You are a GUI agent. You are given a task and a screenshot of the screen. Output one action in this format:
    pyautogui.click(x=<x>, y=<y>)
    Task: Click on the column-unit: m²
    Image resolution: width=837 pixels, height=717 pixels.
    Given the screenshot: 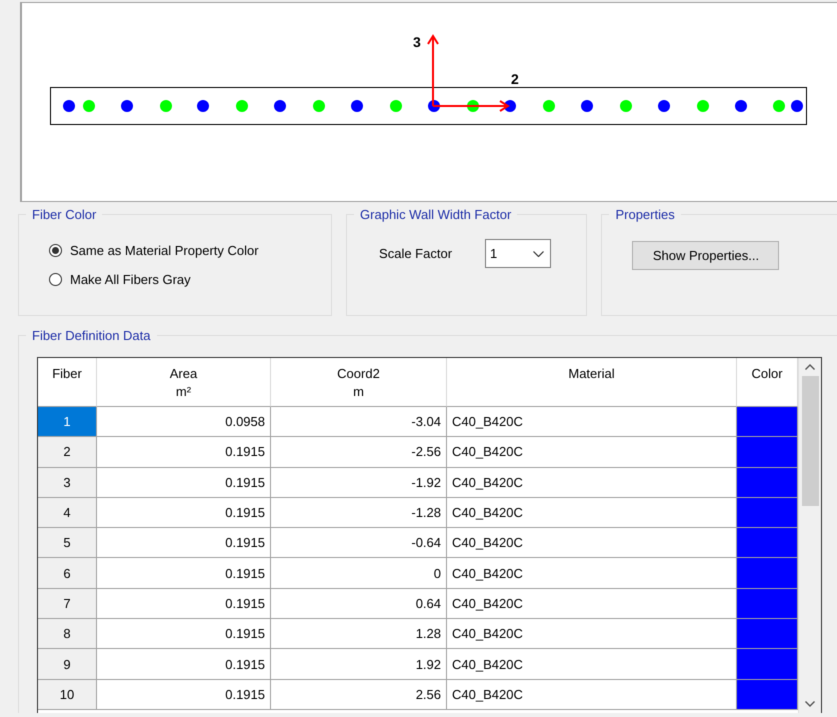 What is the action you would take?
    pyautogui.click(x=184, y=392)
    